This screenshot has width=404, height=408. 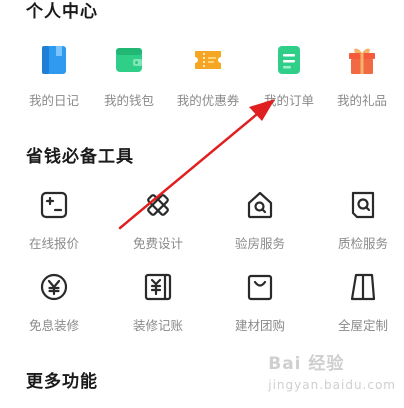 I want to click on shopping-bag-icon, so click(x=260, y=287).